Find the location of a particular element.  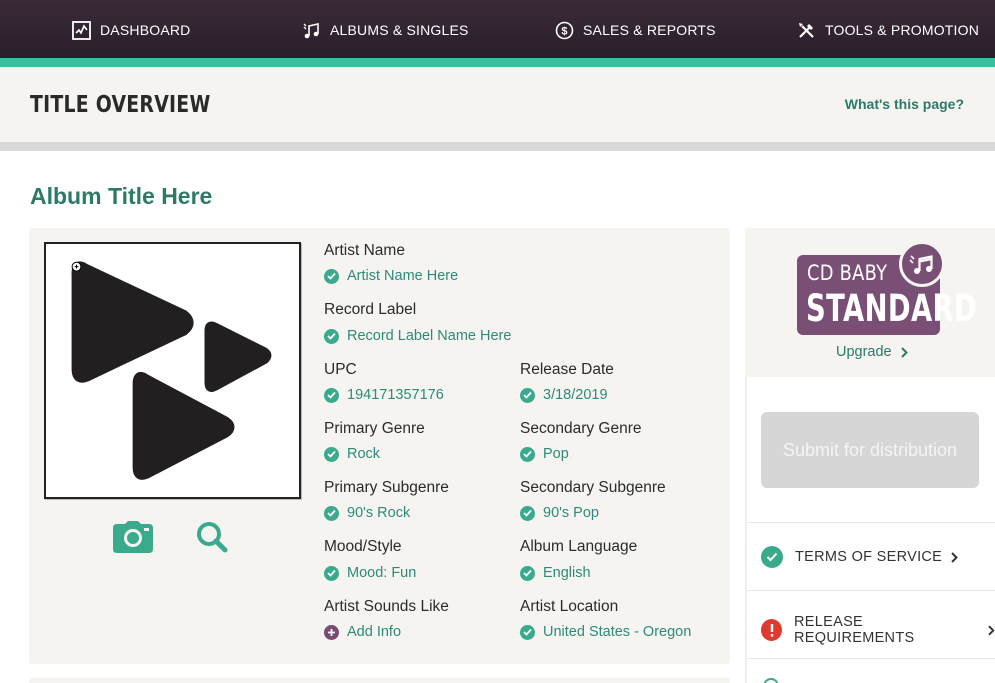

upc-value: 194171357176 is located at coordinates (384, 395).